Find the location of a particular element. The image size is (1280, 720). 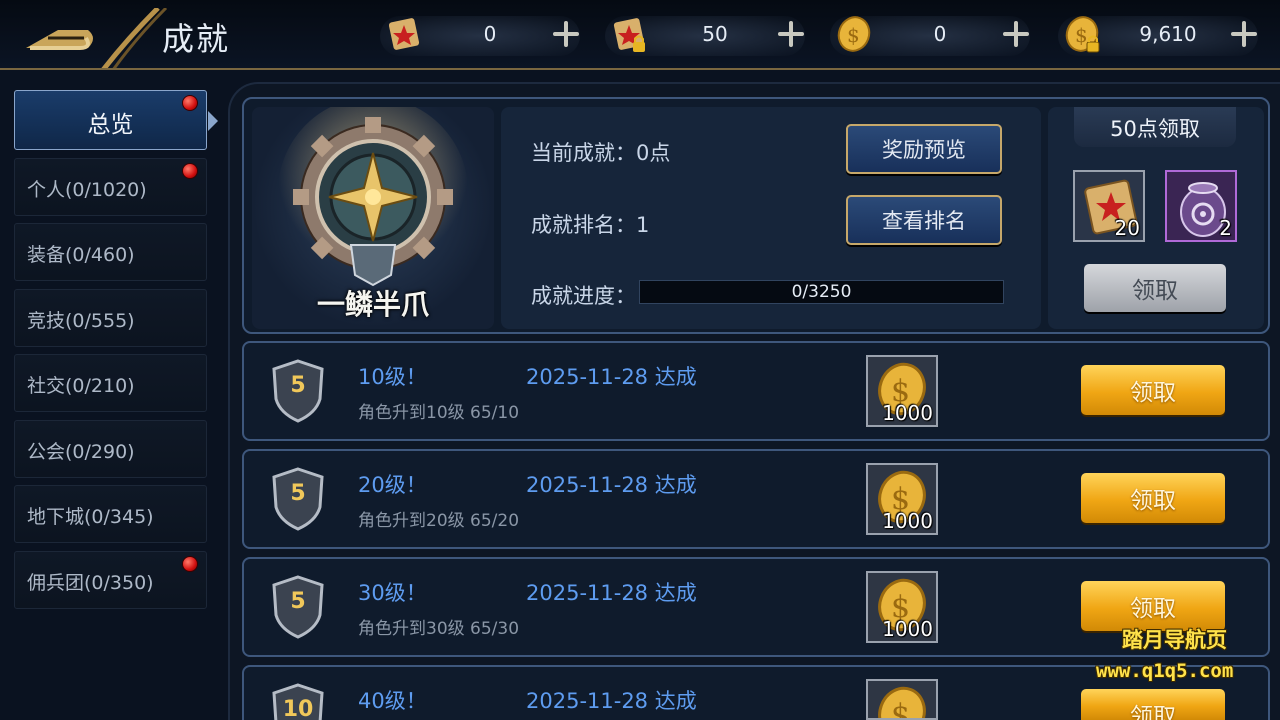

back-arrow-icon is located at coordinates (93, 39).